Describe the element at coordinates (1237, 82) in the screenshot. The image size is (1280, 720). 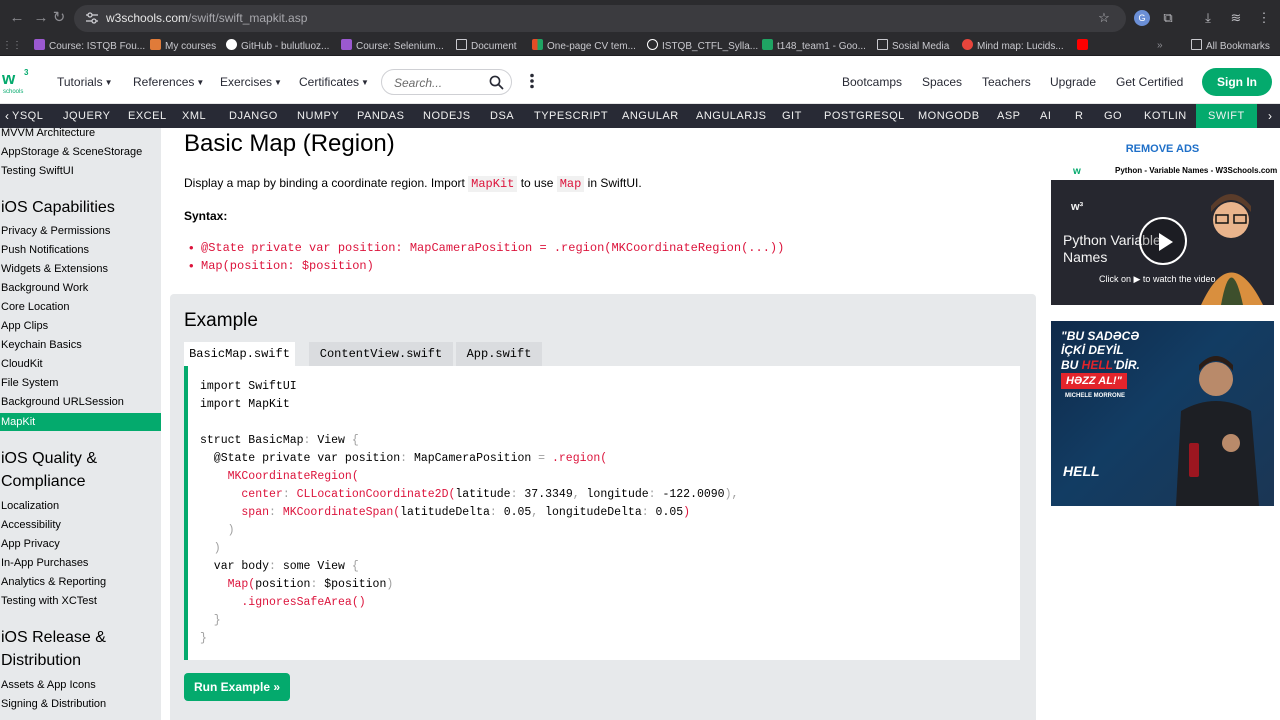
I see `sign-in-button: Sign In` at that location.